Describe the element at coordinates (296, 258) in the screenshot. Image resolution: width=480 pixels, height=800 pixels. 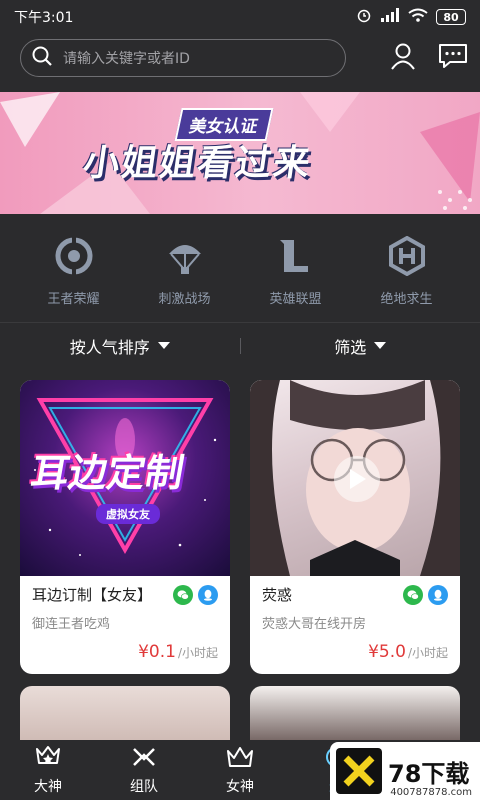
I see `league-icon` at that location.